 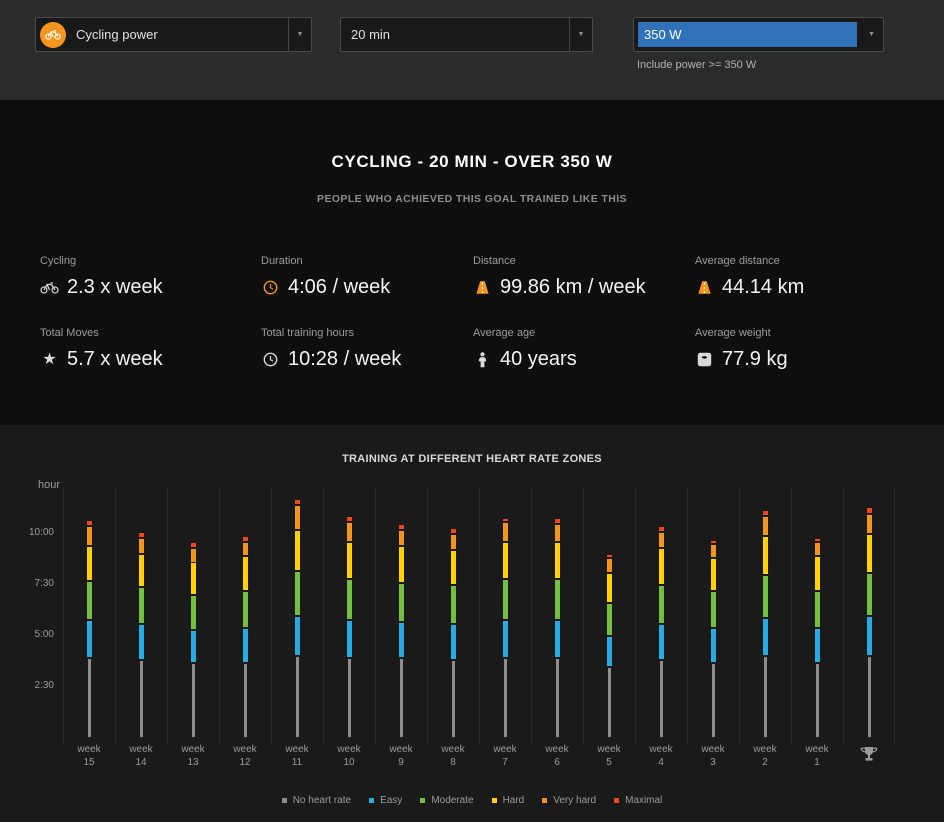 What do you see at coordinates (117, 34) in the screenshot?
I see `sport-filter-value: Cycling power` at bounding box center [117, 34].